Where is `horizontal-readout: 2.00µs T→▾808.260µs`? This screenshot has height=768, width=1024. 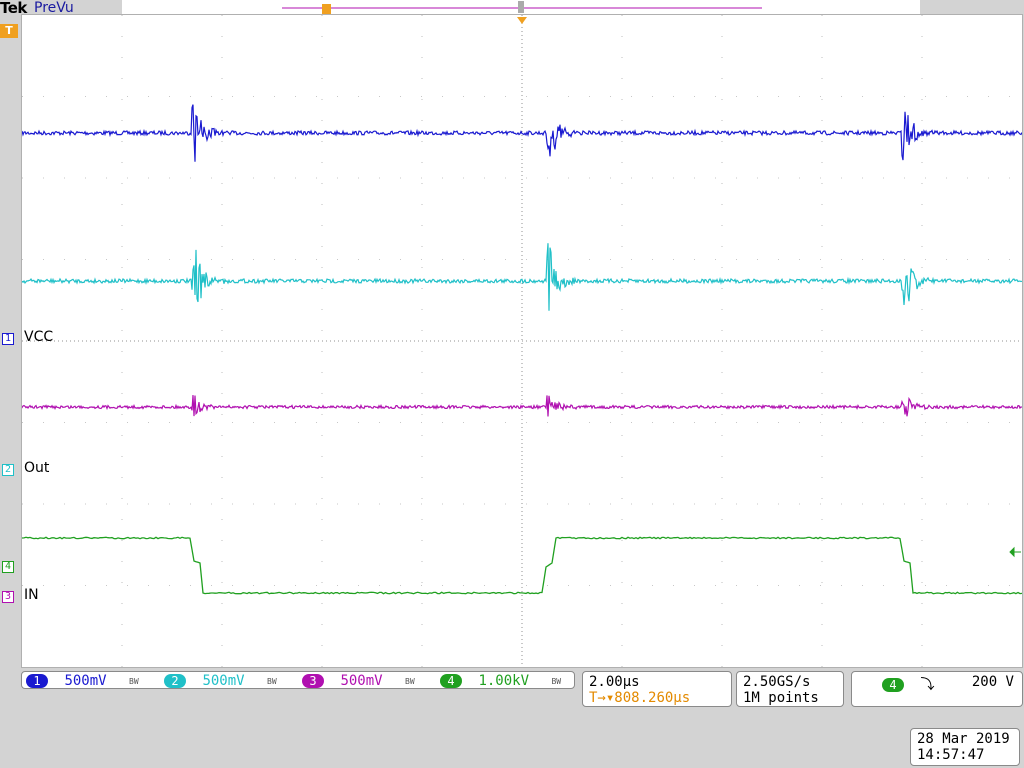 horizontal-readout: 2.00µs T→▾808.260µs is located at coordinates (657, 689).